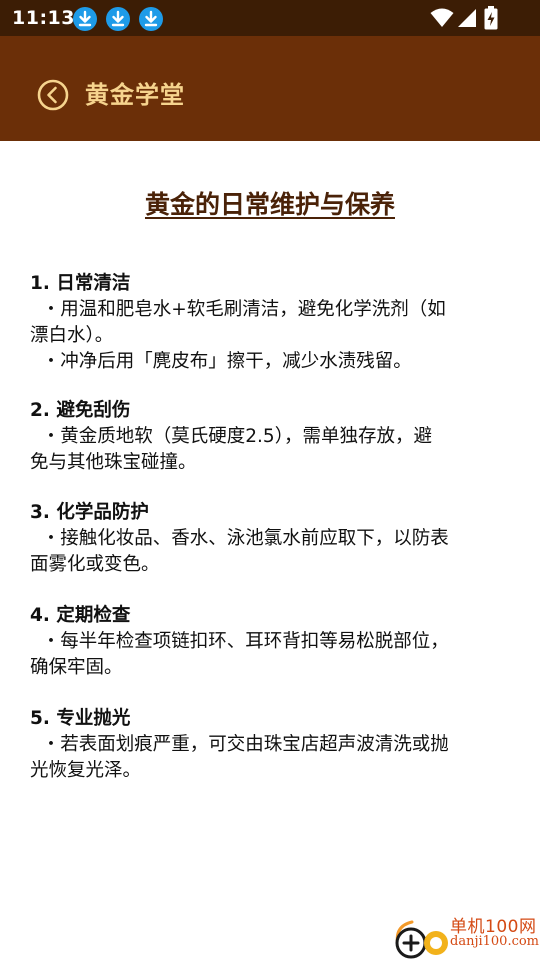 The height and width of the screenshot is (960, 540). Describe the element at coordinates (43, 18) in the screenshot. I see `status-time: 11:13` at that location.